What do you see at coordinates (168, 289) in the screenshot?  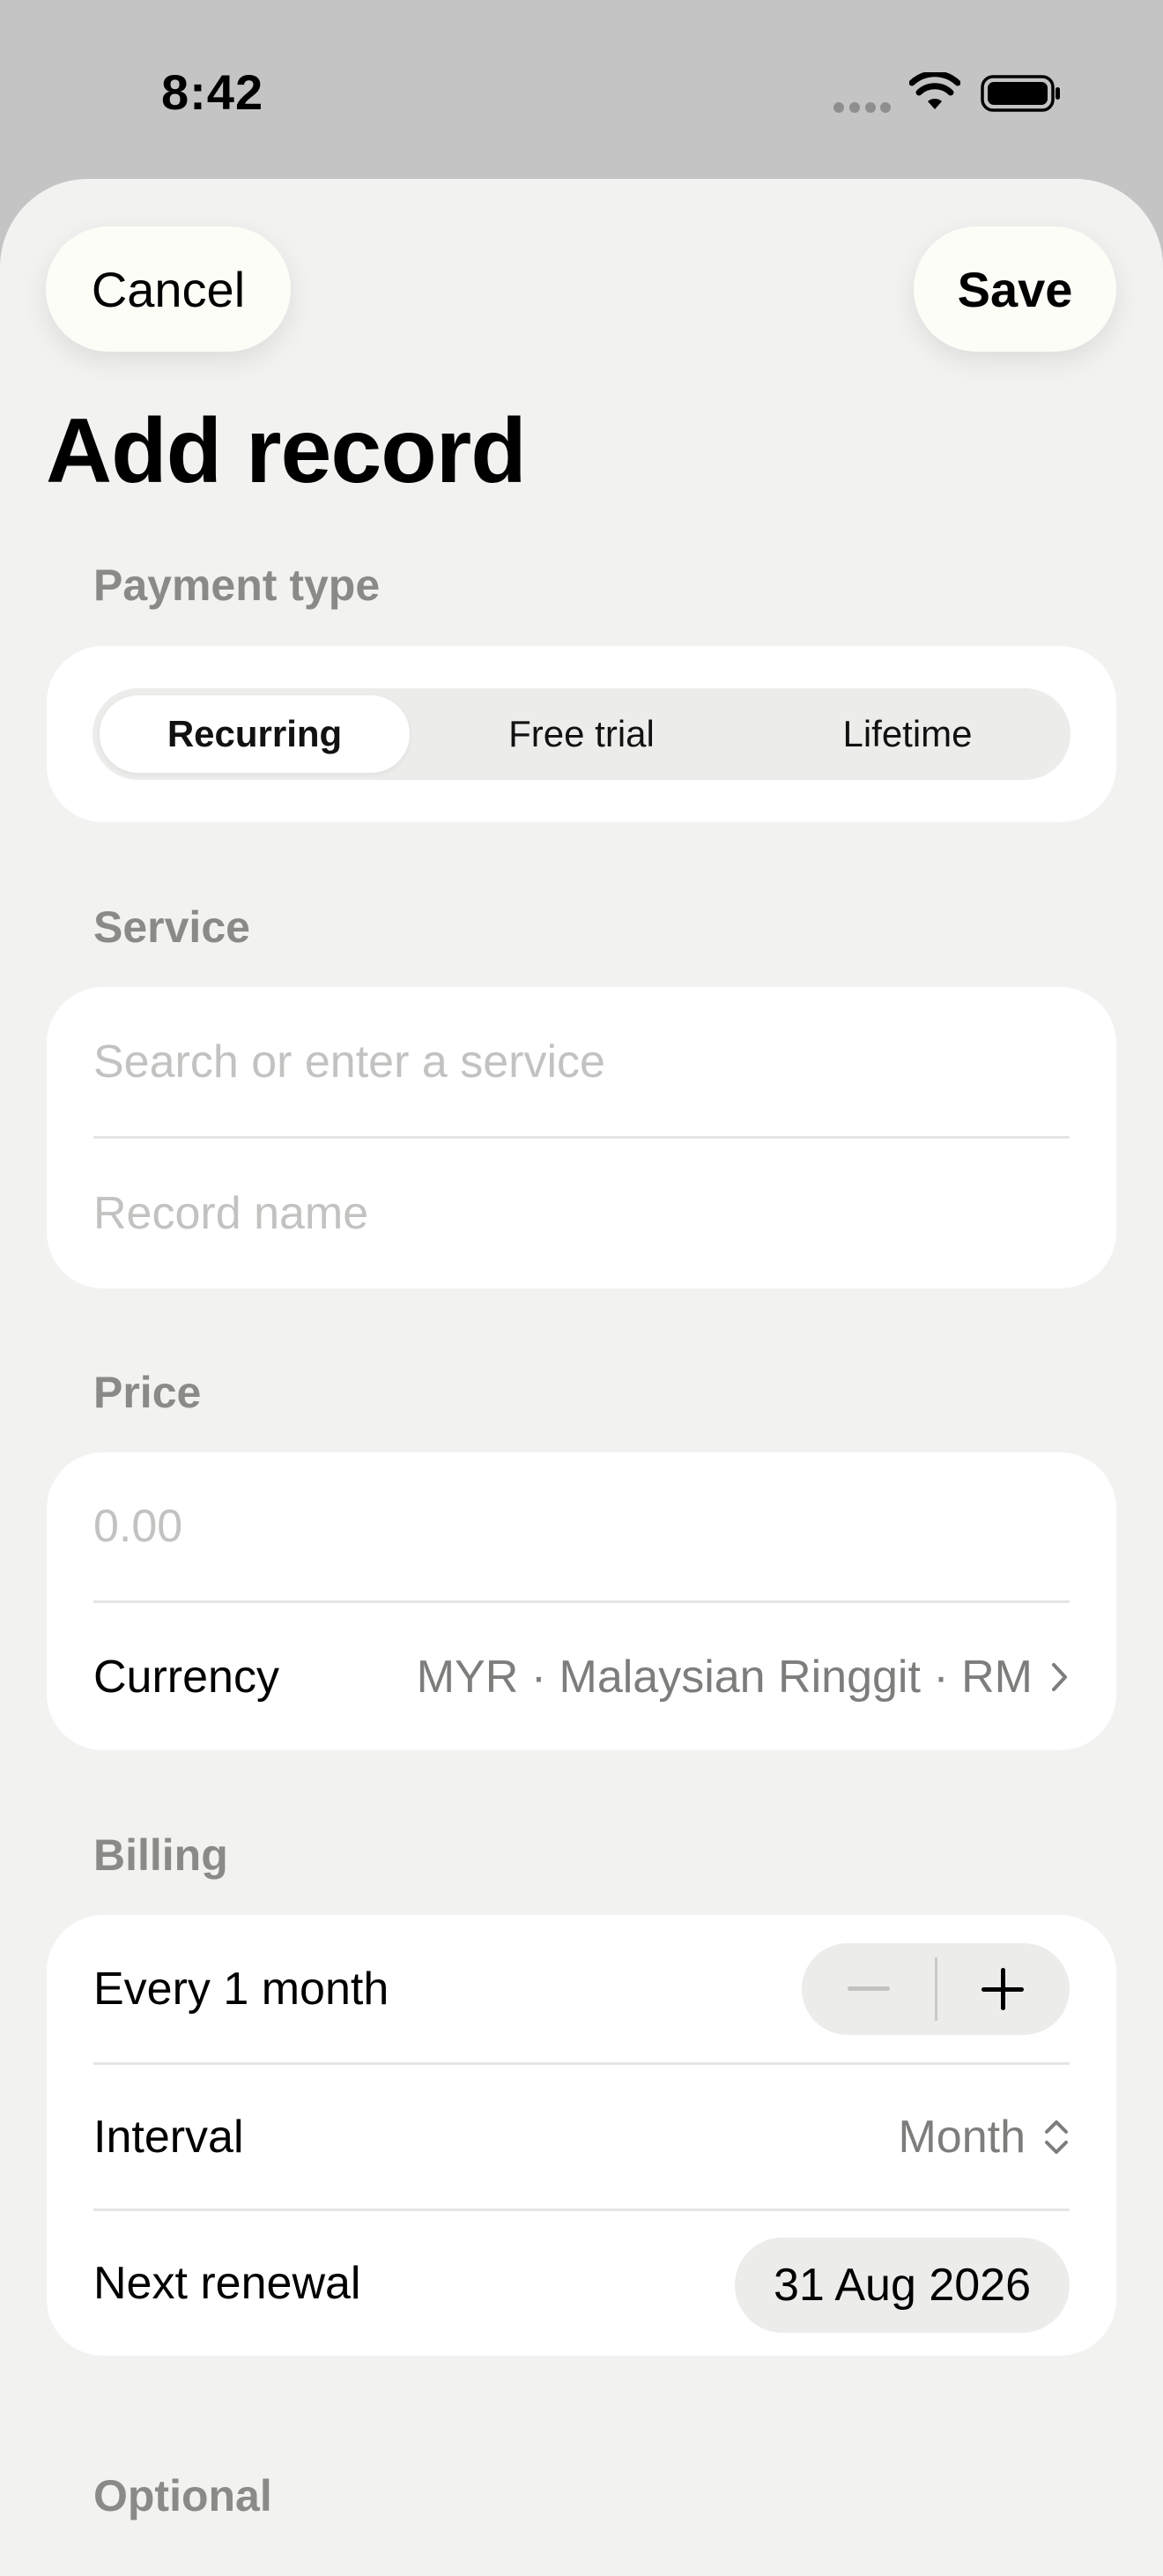 I see `cancel-button: Cancel` at bounding box center [168, 289].